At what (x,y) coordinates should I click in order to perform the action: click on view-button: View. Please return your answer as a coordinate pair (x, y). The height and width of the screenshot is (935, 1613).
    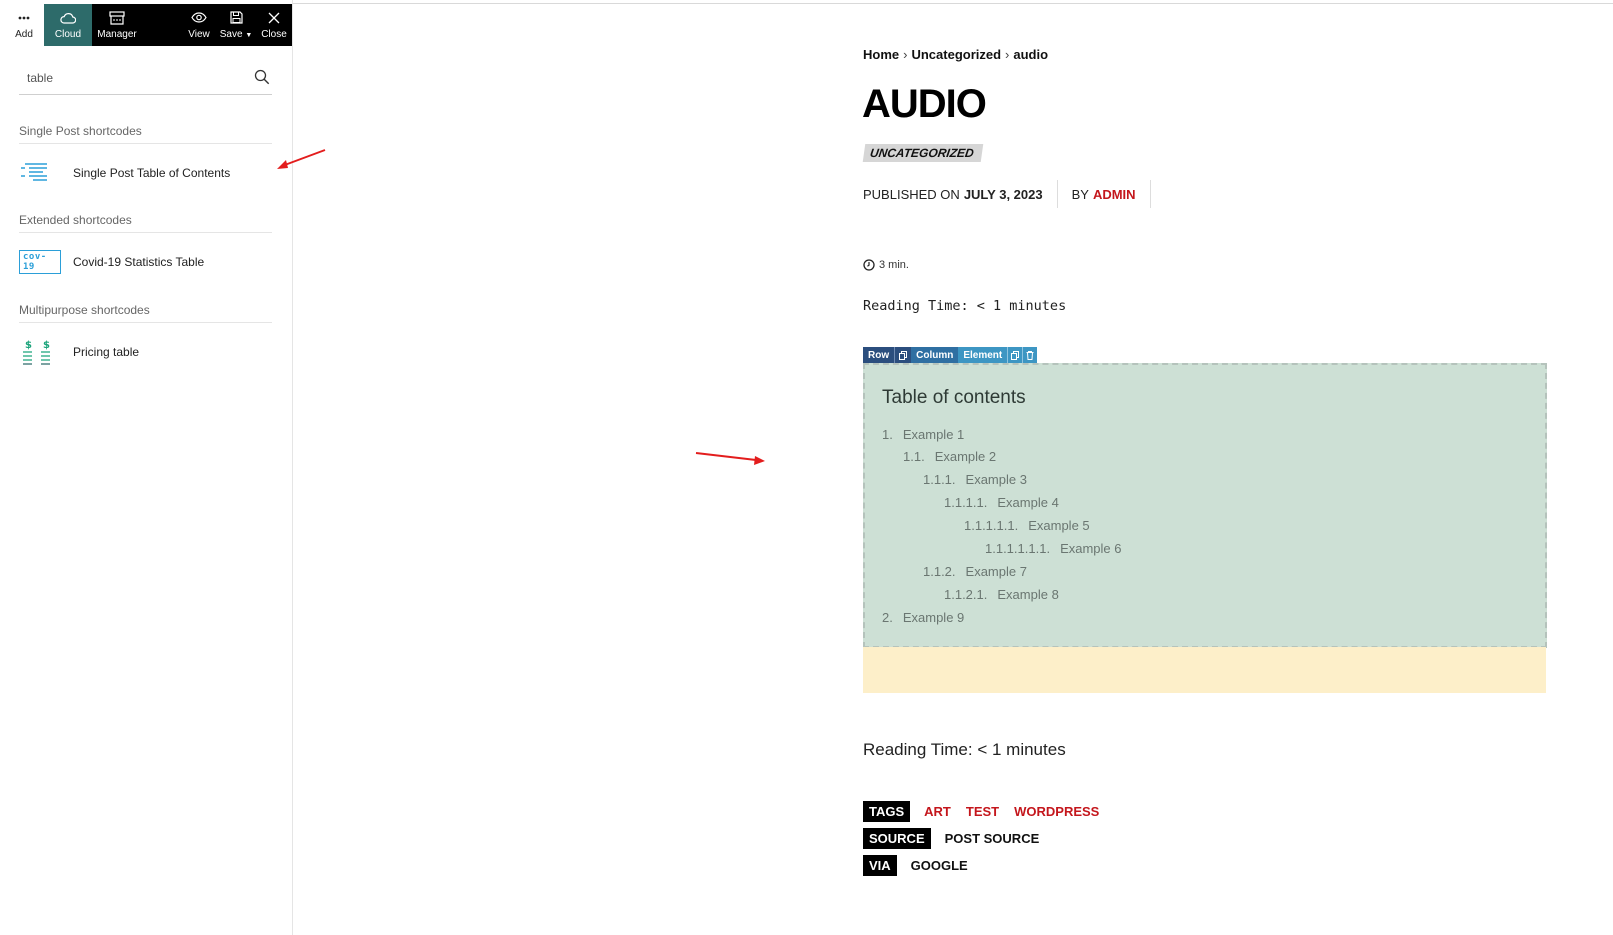
    Looking at the image, I should click on (199, 25).